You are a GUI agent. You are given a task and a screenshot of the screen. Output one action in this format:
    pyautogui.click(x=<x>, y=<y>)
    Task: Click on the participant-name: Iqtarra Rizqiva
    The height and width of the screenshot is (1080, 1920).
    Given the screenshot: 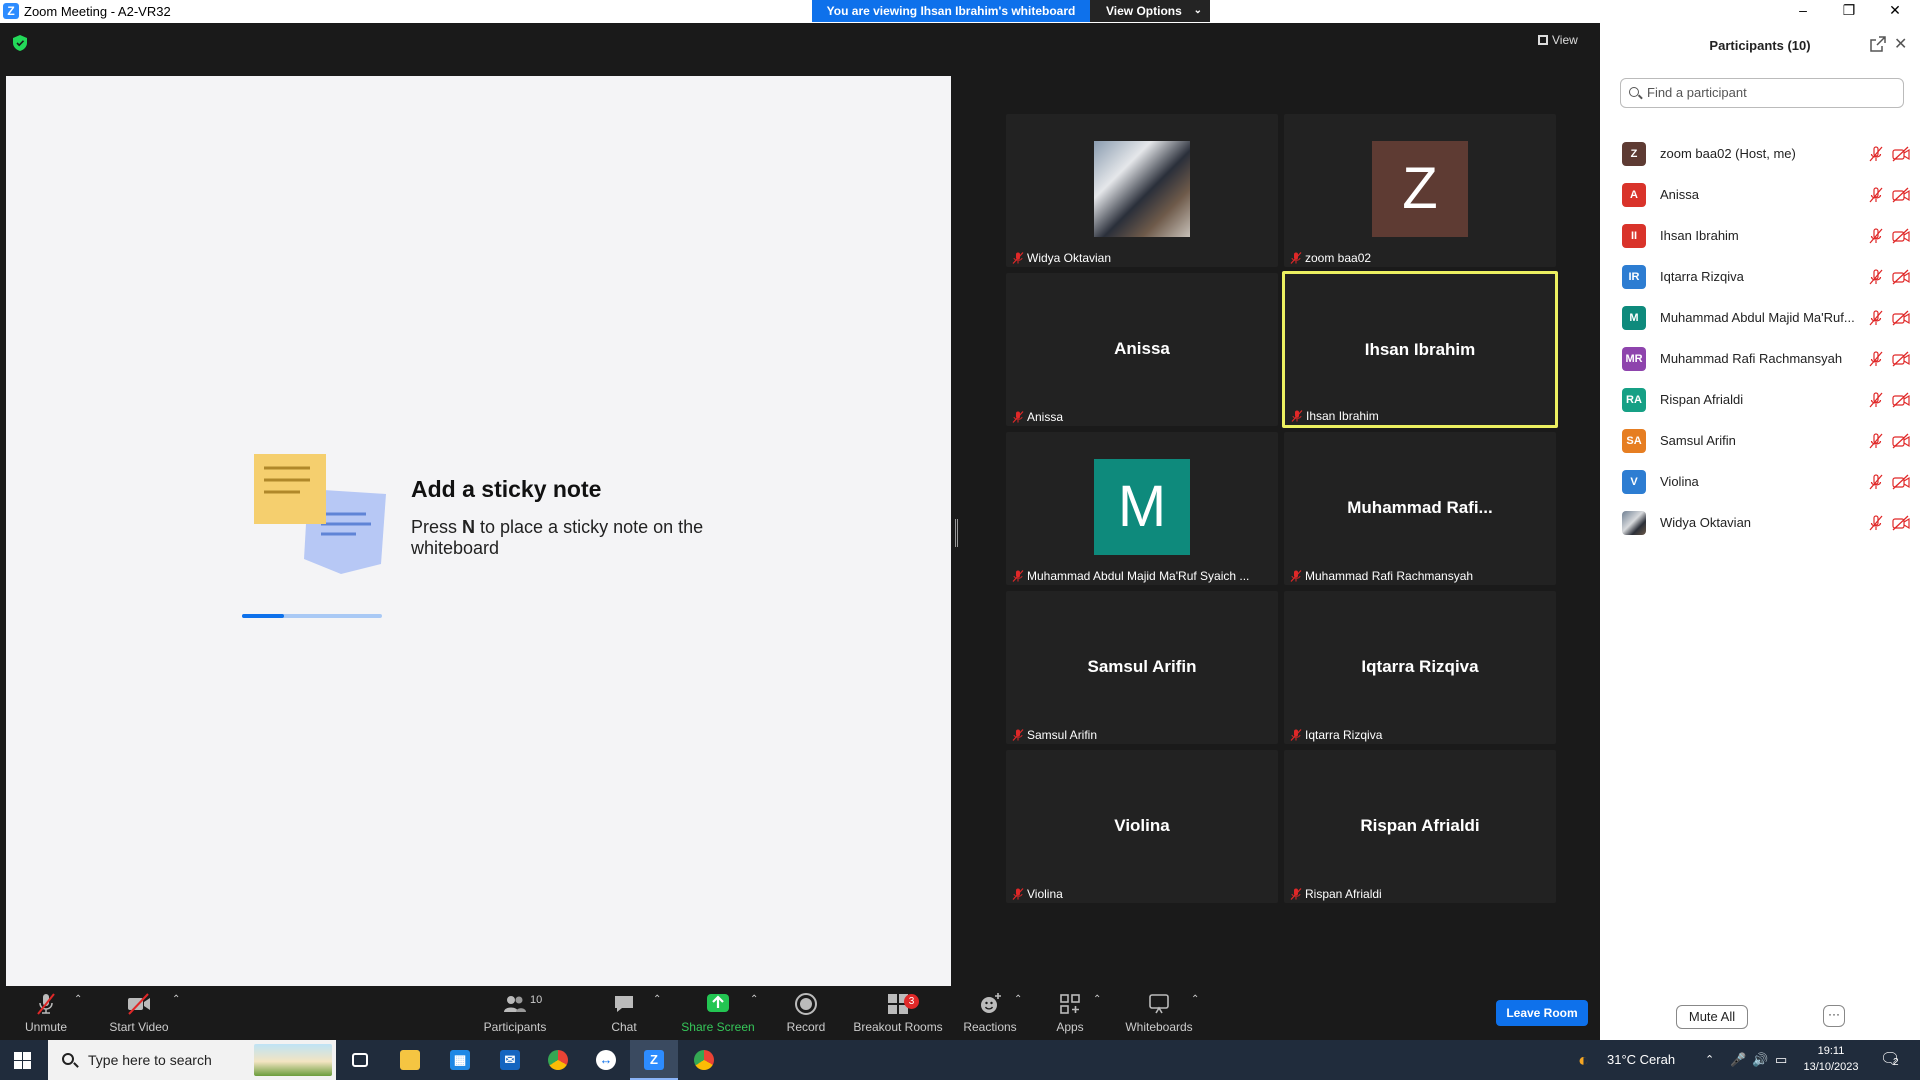 What is the action you would take?
    pyautogui.click(x=1702, y=276)
    